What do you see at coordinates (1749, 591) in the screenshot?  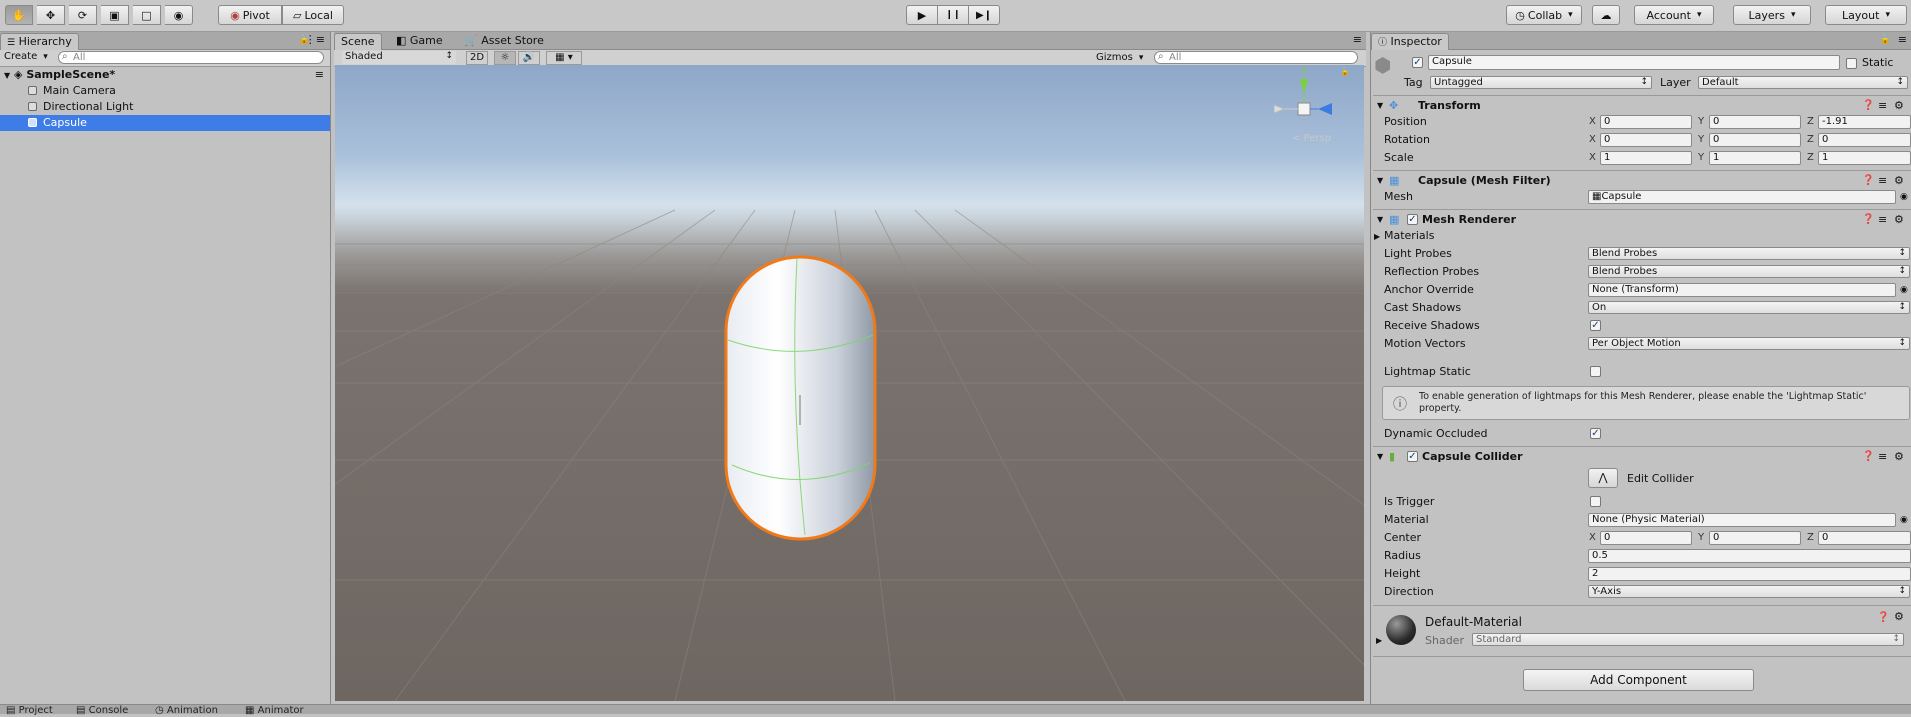 I see `direction-dropdown: Y-Axis` at bounding box center [1749, 591].